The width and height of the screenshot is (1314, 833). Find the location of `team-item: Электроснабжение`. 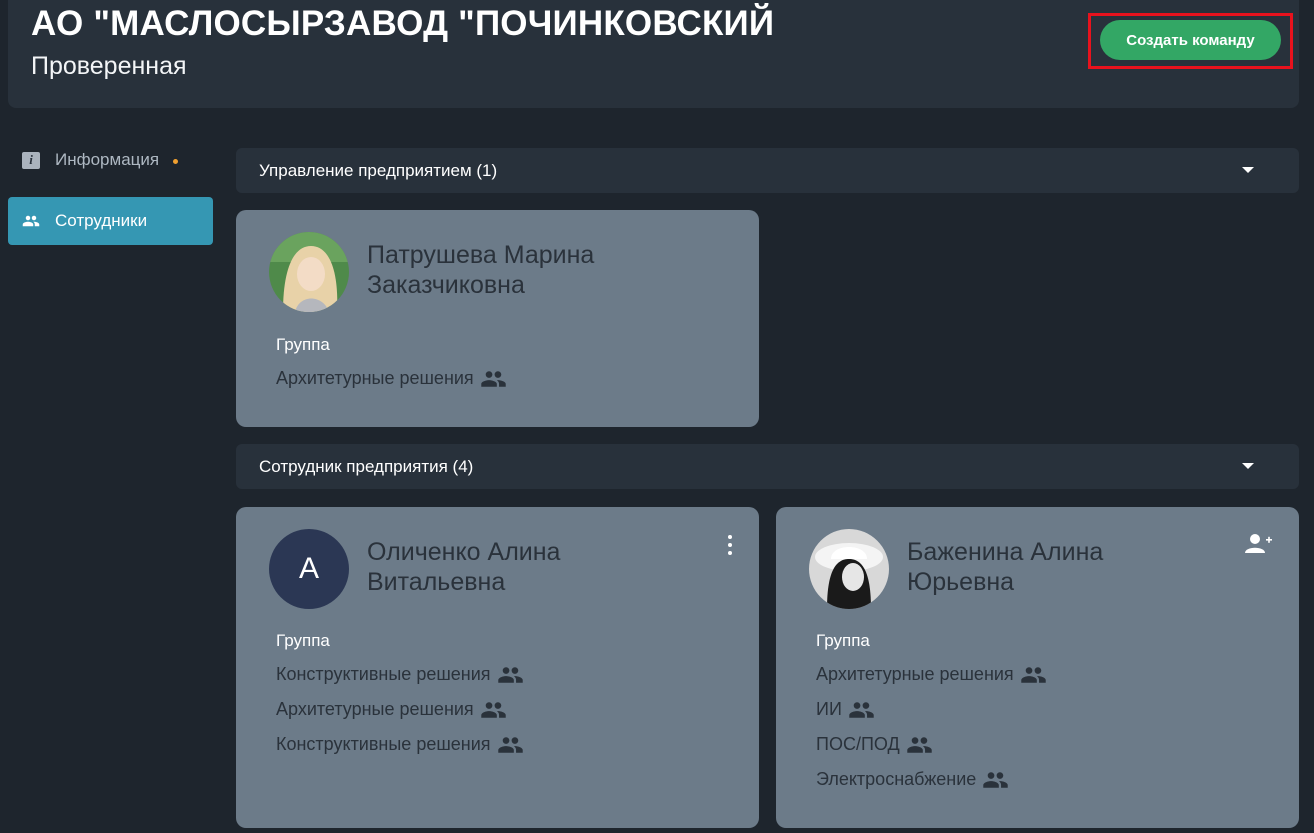

team-item: Электроснабжение is located at coordinates (912, 779).